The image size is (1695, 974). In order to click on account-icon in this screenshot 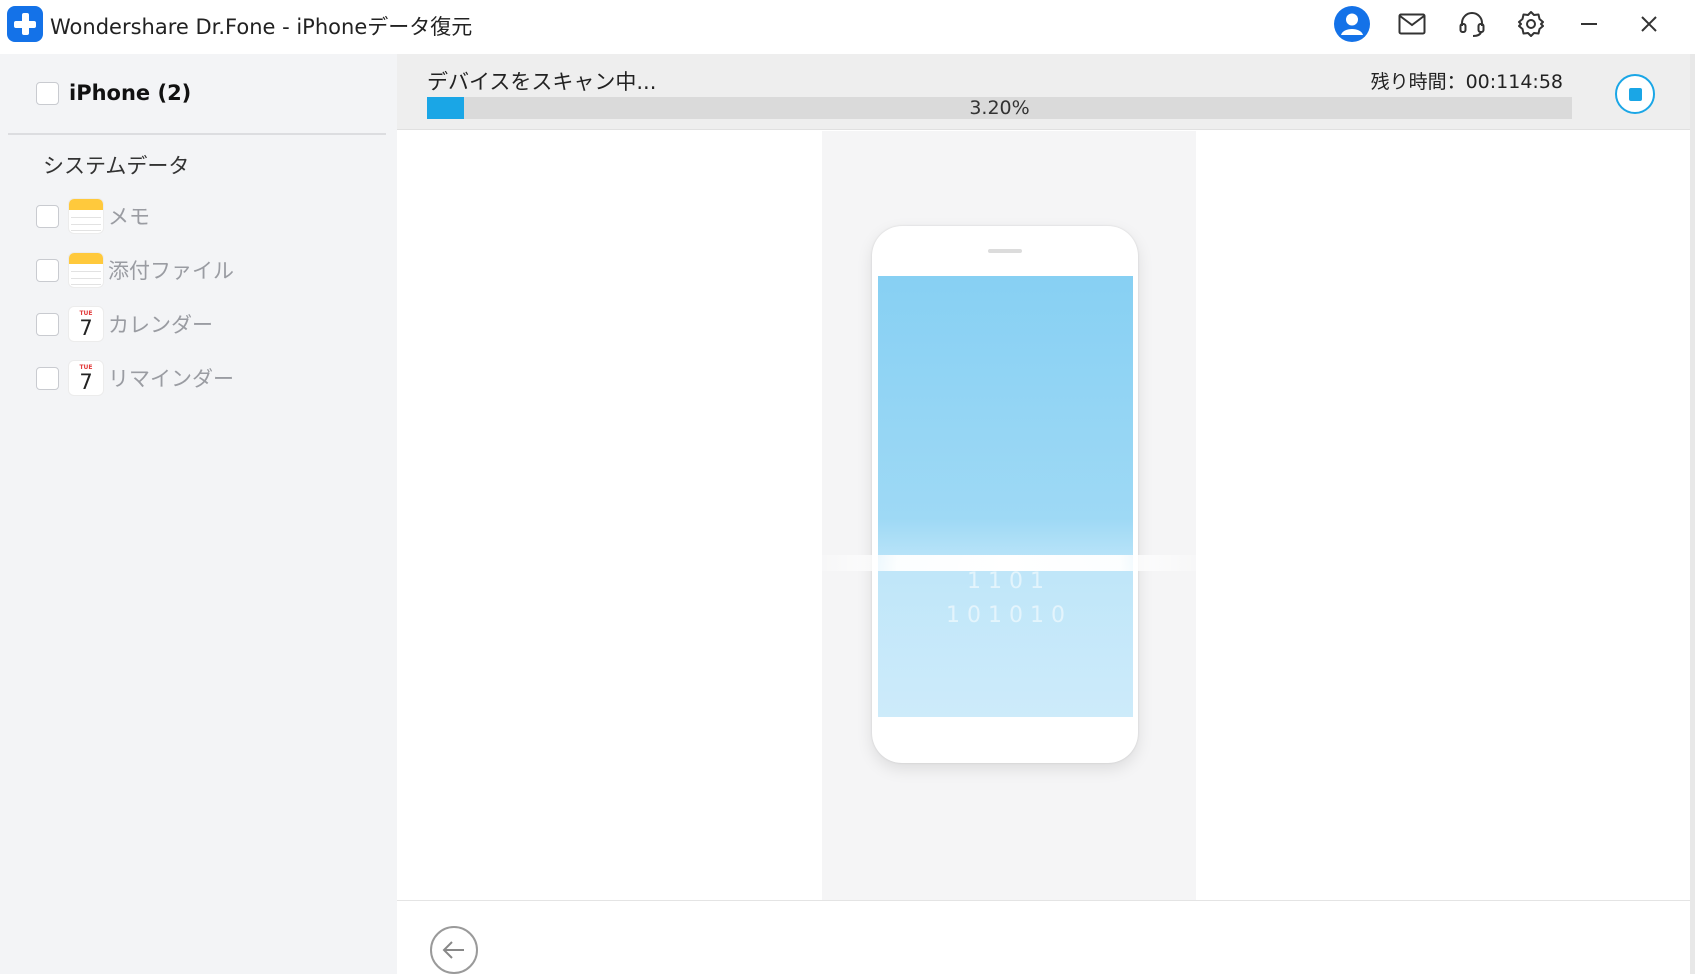, I will do `click(1352, 24)`.